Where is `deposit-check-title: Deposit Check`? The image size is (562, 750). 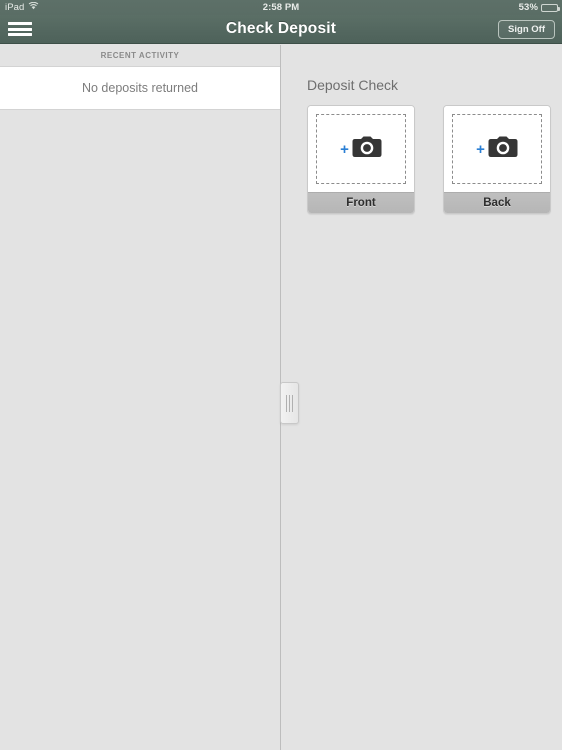
deposit-check-title: Deposit Check is located at coordinates (353, 85).